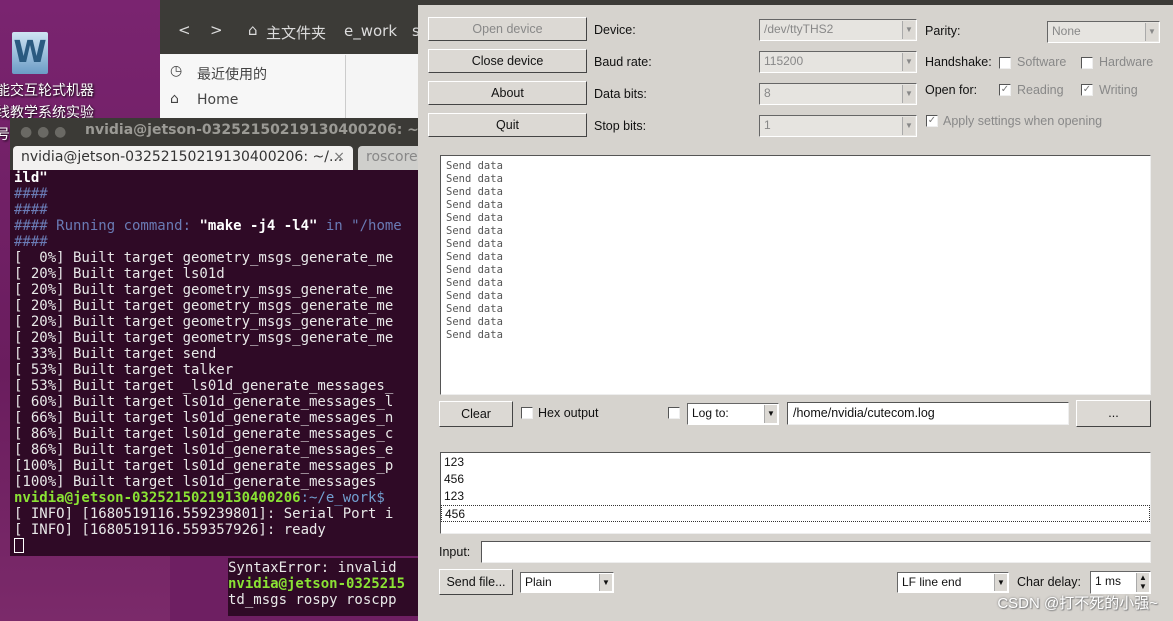 This screenshot has height=621, width=1173. What do you see at coordinates (217, 100) in the screenshot?
I see `sidebar-item-home: Home` at bounding box center [217, 100].